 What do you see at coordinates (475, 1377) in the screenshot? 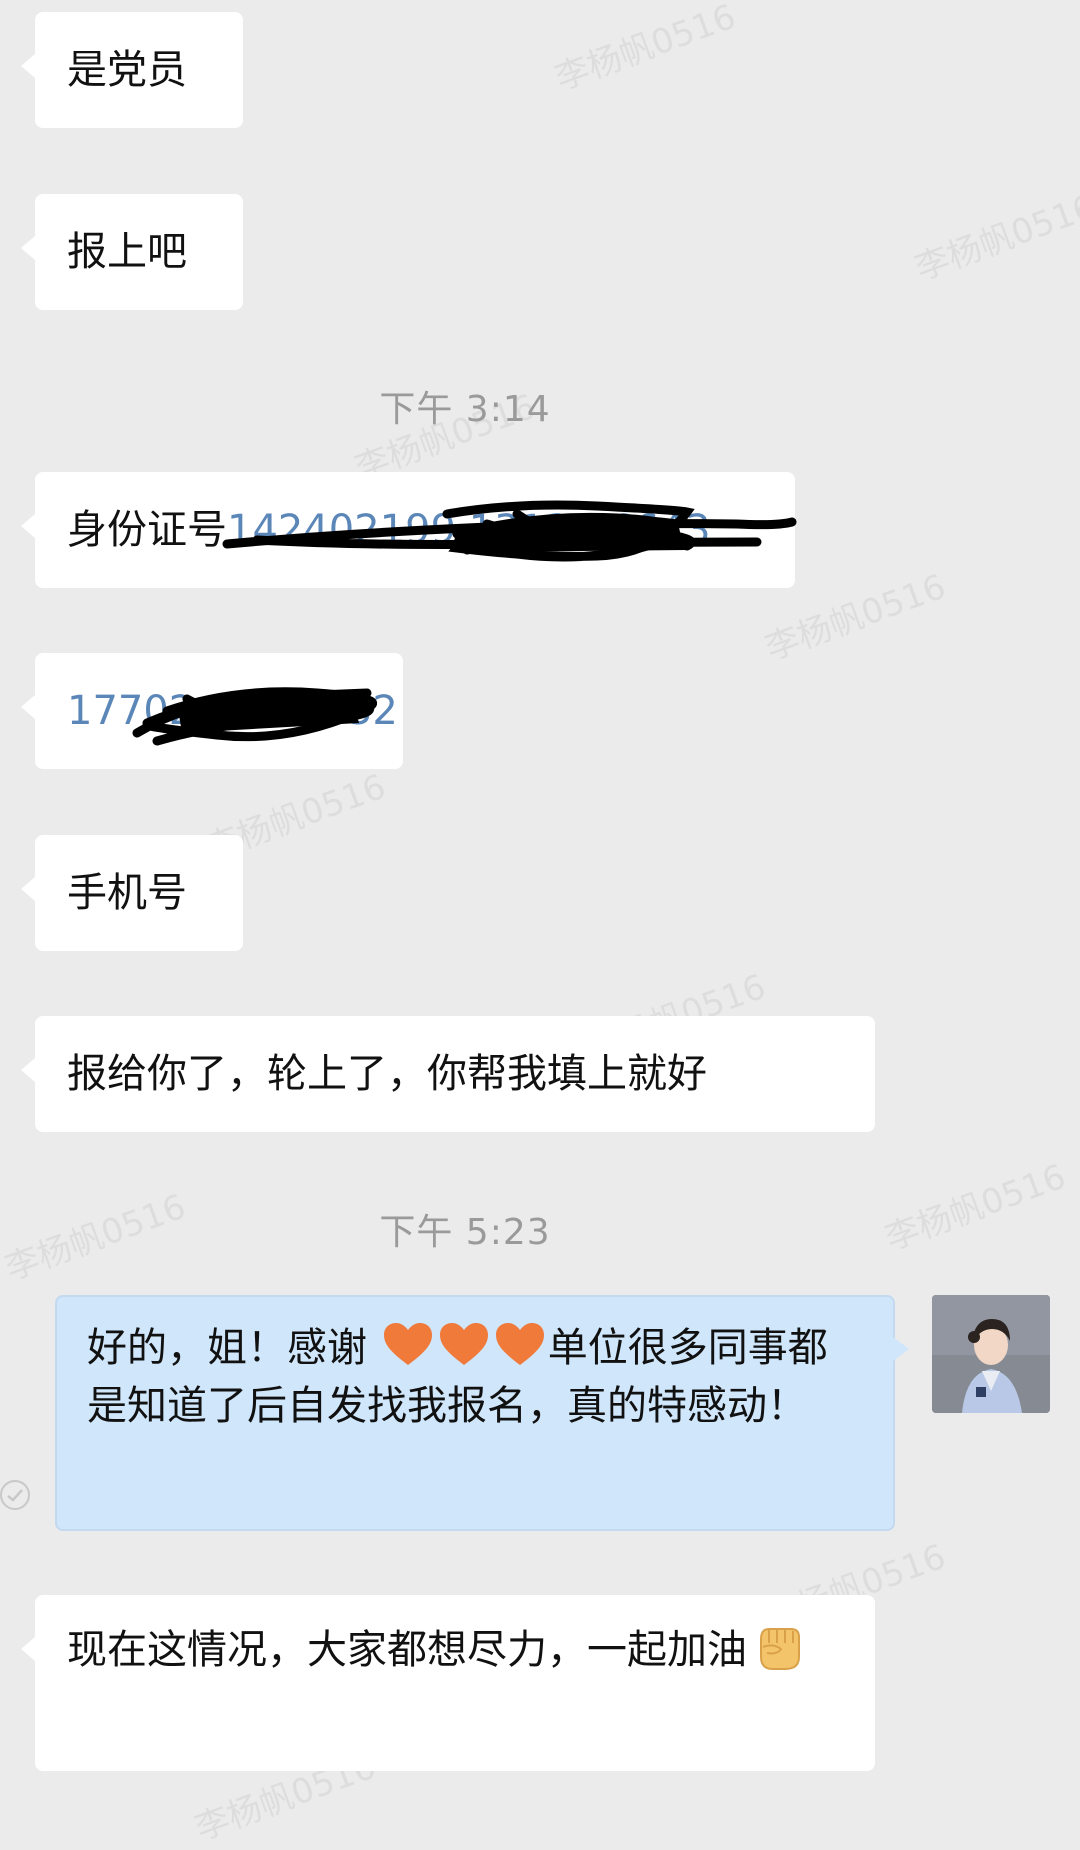
I see `message-text-block: 好的，姐！感谢 单位很多同事都是知道了后自发找我报名，真的特感动！` at bounding box center [475, 1377].